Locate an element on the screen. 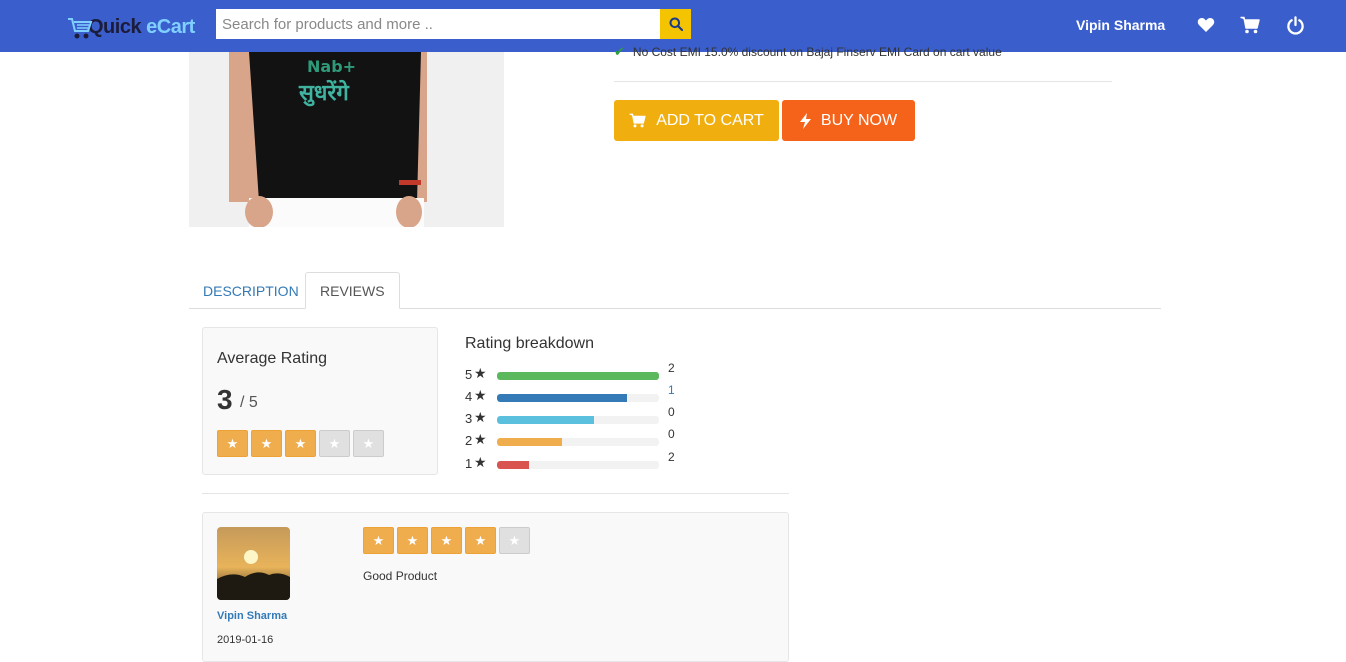  add-to-cart-button: ADD TO CART is located at coordinates (696, 120).